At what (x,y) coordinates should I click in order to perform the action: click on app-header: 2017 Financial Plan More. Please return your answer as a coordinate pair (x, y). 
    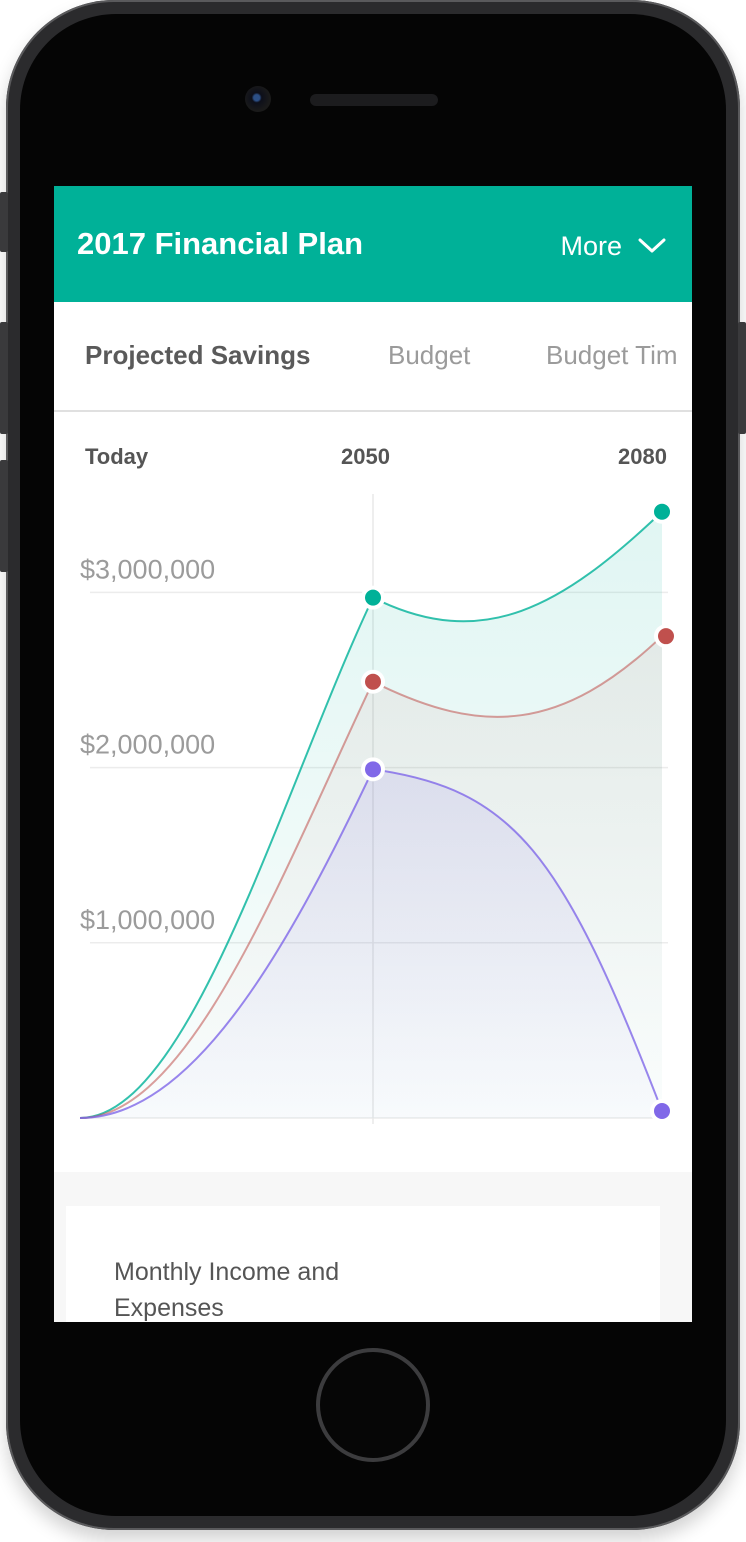
    Looking at the image, I should click on (373, 244).